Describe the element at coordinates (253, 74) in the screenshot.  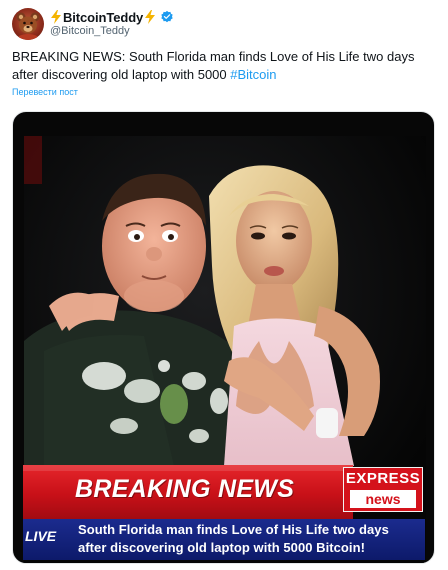
I see `hashtag-link: #Bitcoin` at that location.